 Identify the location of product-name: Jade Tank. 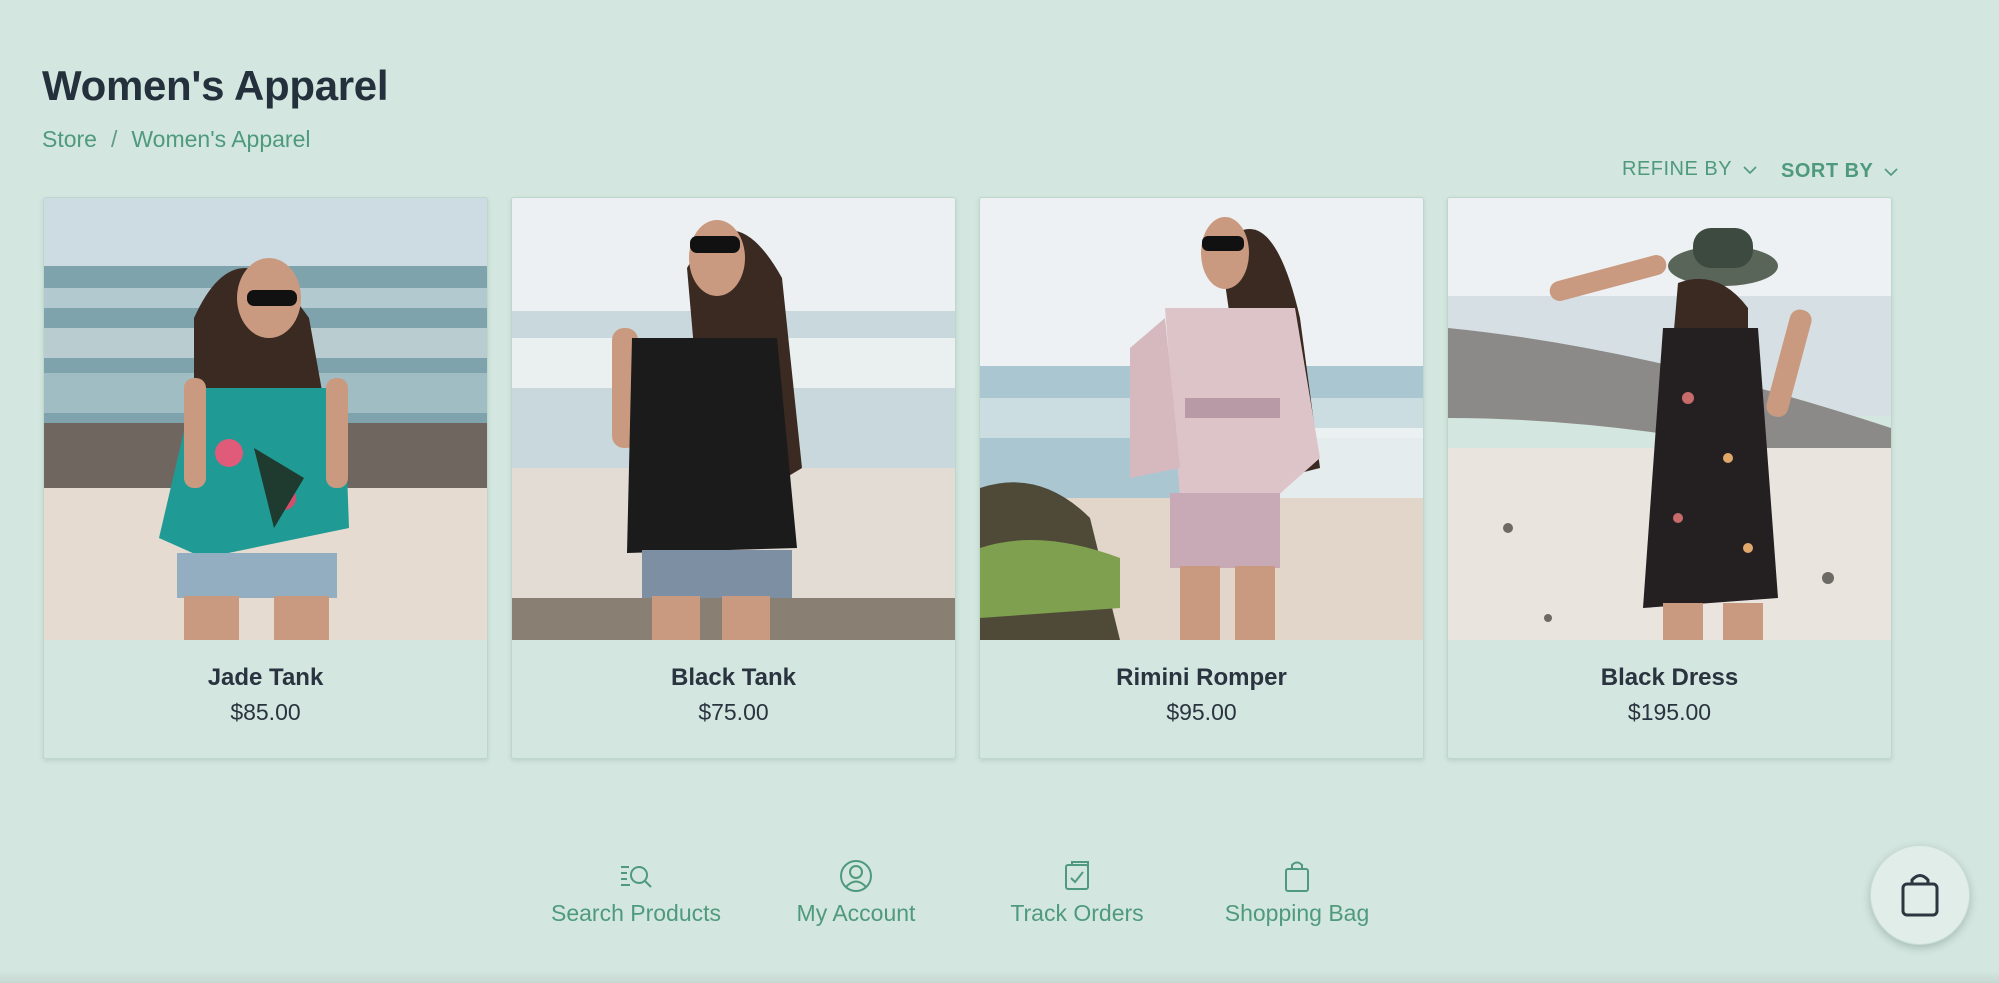
(265, 677).